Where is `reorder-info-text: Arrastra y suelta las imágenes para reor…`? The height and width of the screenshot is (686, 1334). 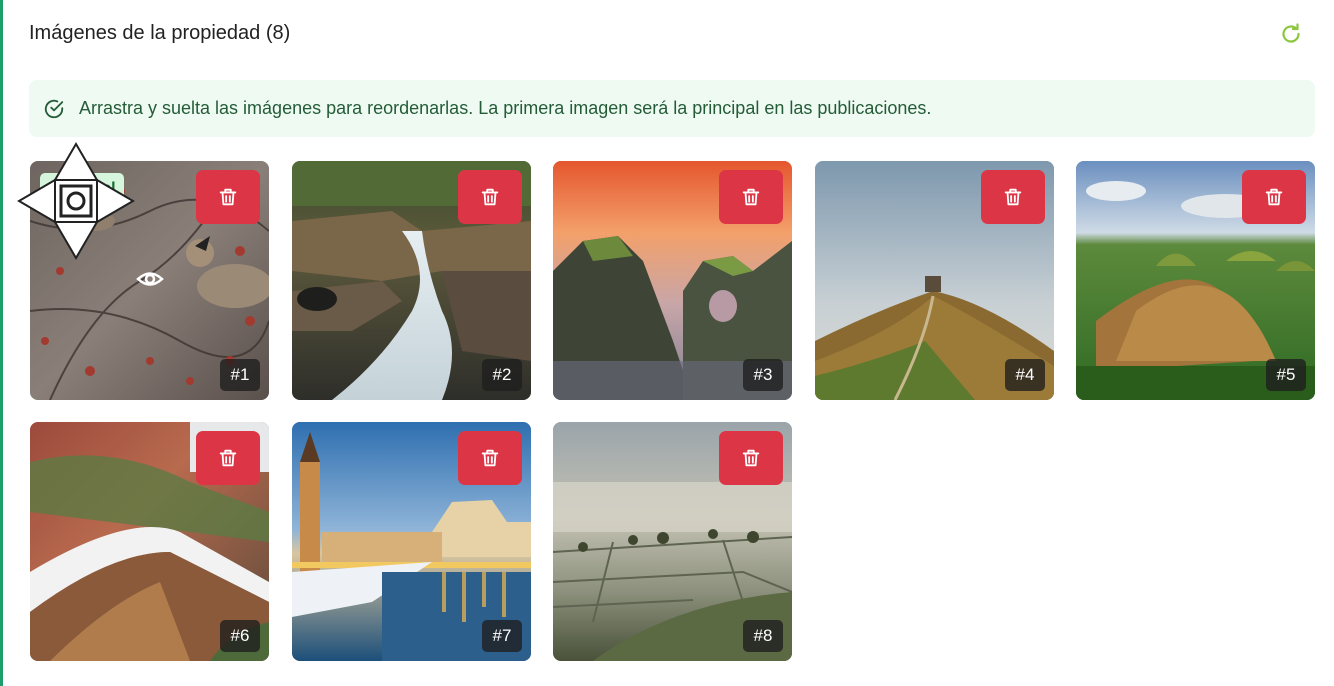 reorder-info-text: Arrastra y suelta las imágenes para reor… is located at coordinates (505, 108).